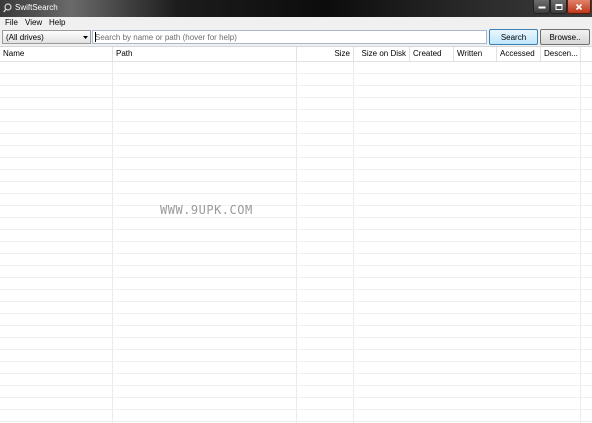 Image resolution: width=592 pixels, height=423 pixels. What do you see at coordinates (289, 37) in the screenshot?
I see `search-input` at bounding box center [289, 37].